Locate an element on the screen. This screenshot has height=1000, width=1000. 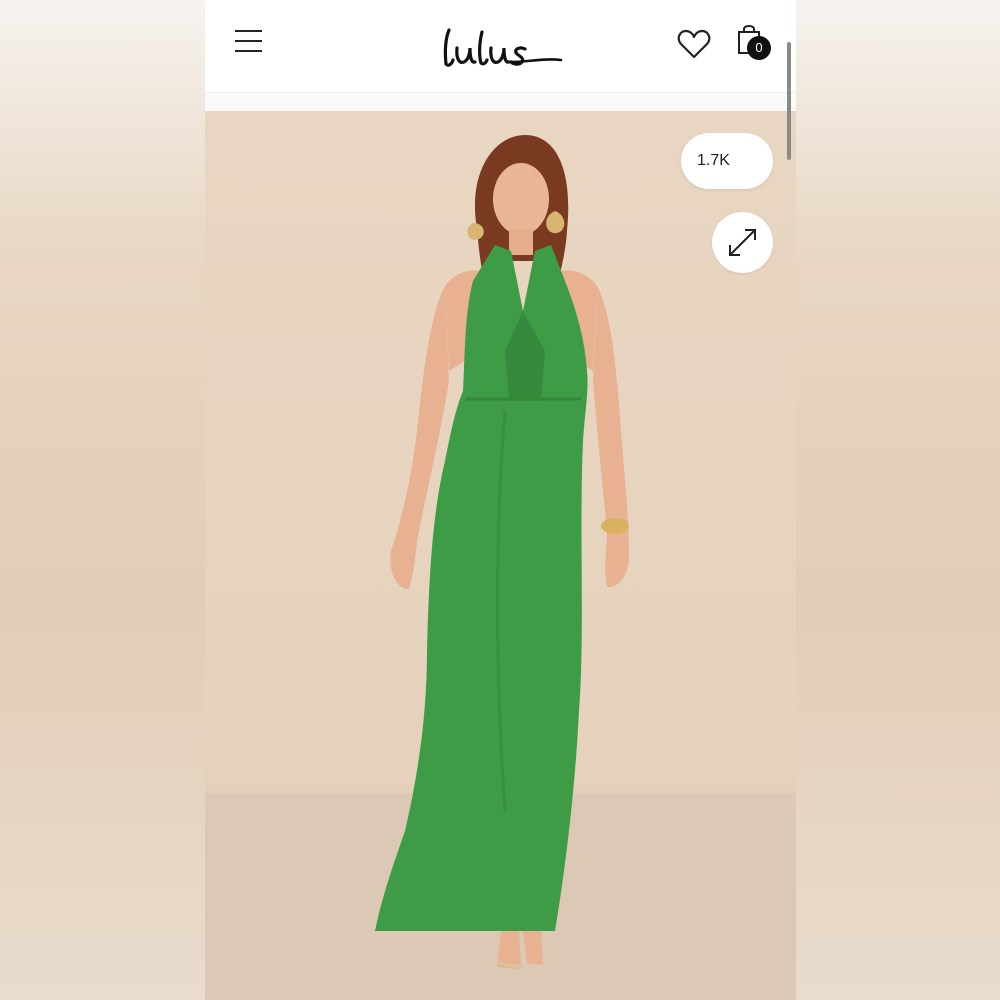
site-header: 0 is located at coordinates (500, 46).